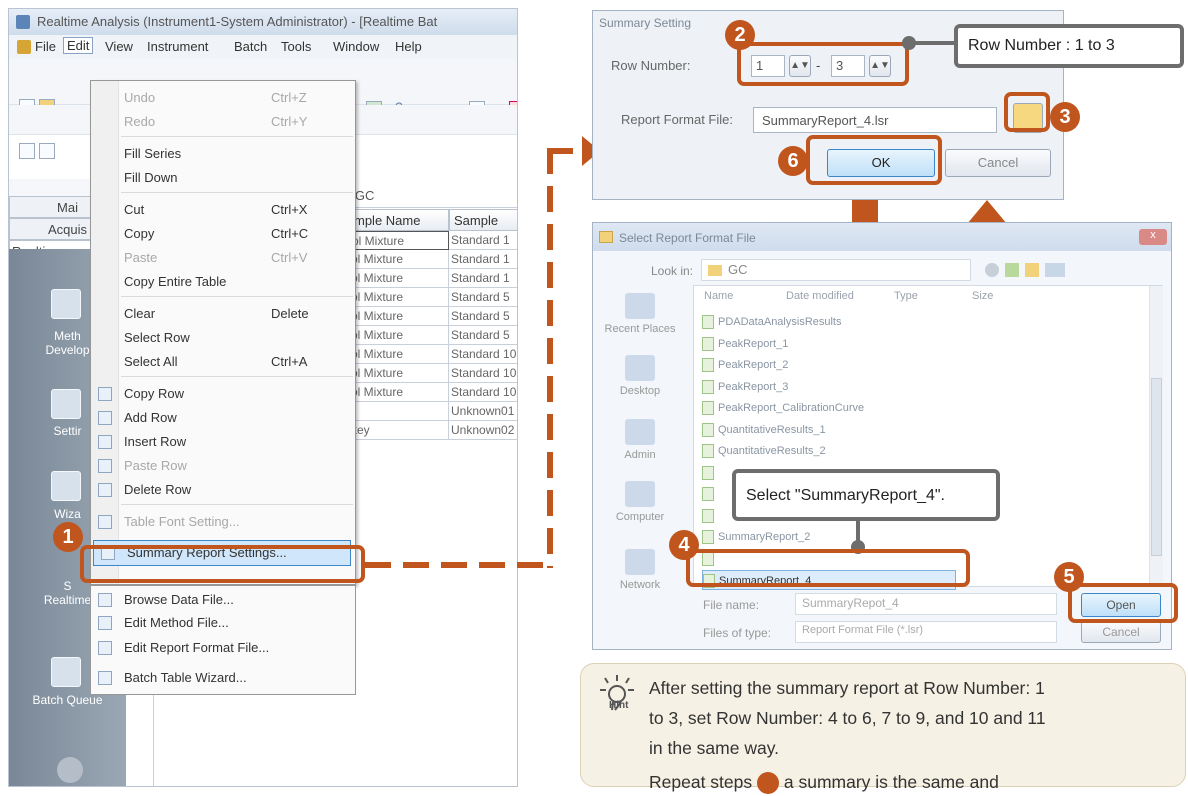 The height and width of the screenshot is (796, 1188). I want to click on place-recent-places: Recent Places, so click(640, 329).